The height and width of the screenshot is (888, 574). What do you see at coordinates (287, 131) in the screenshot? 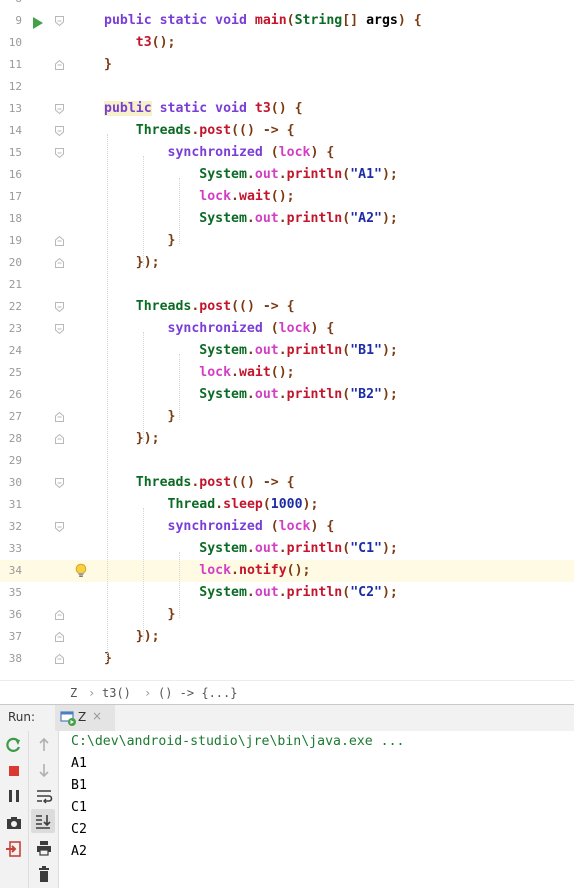
I see `code-line: 14 Threads.post(() -> {` at bounding box center [287, 131].